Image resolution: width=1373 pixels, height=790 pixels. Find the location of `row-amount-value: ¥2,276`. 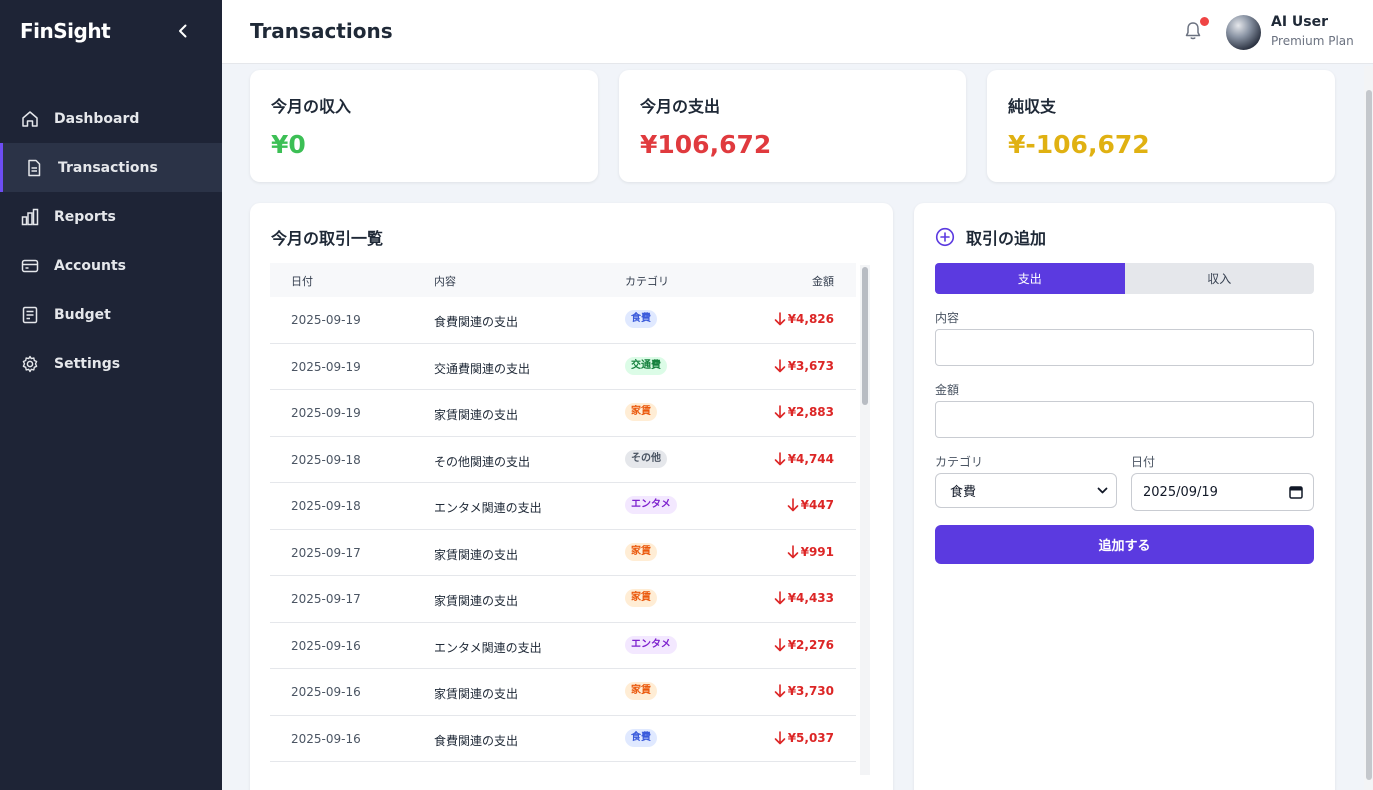

row-amount-value: ¥2,276 is located at coordinates (810, 644).